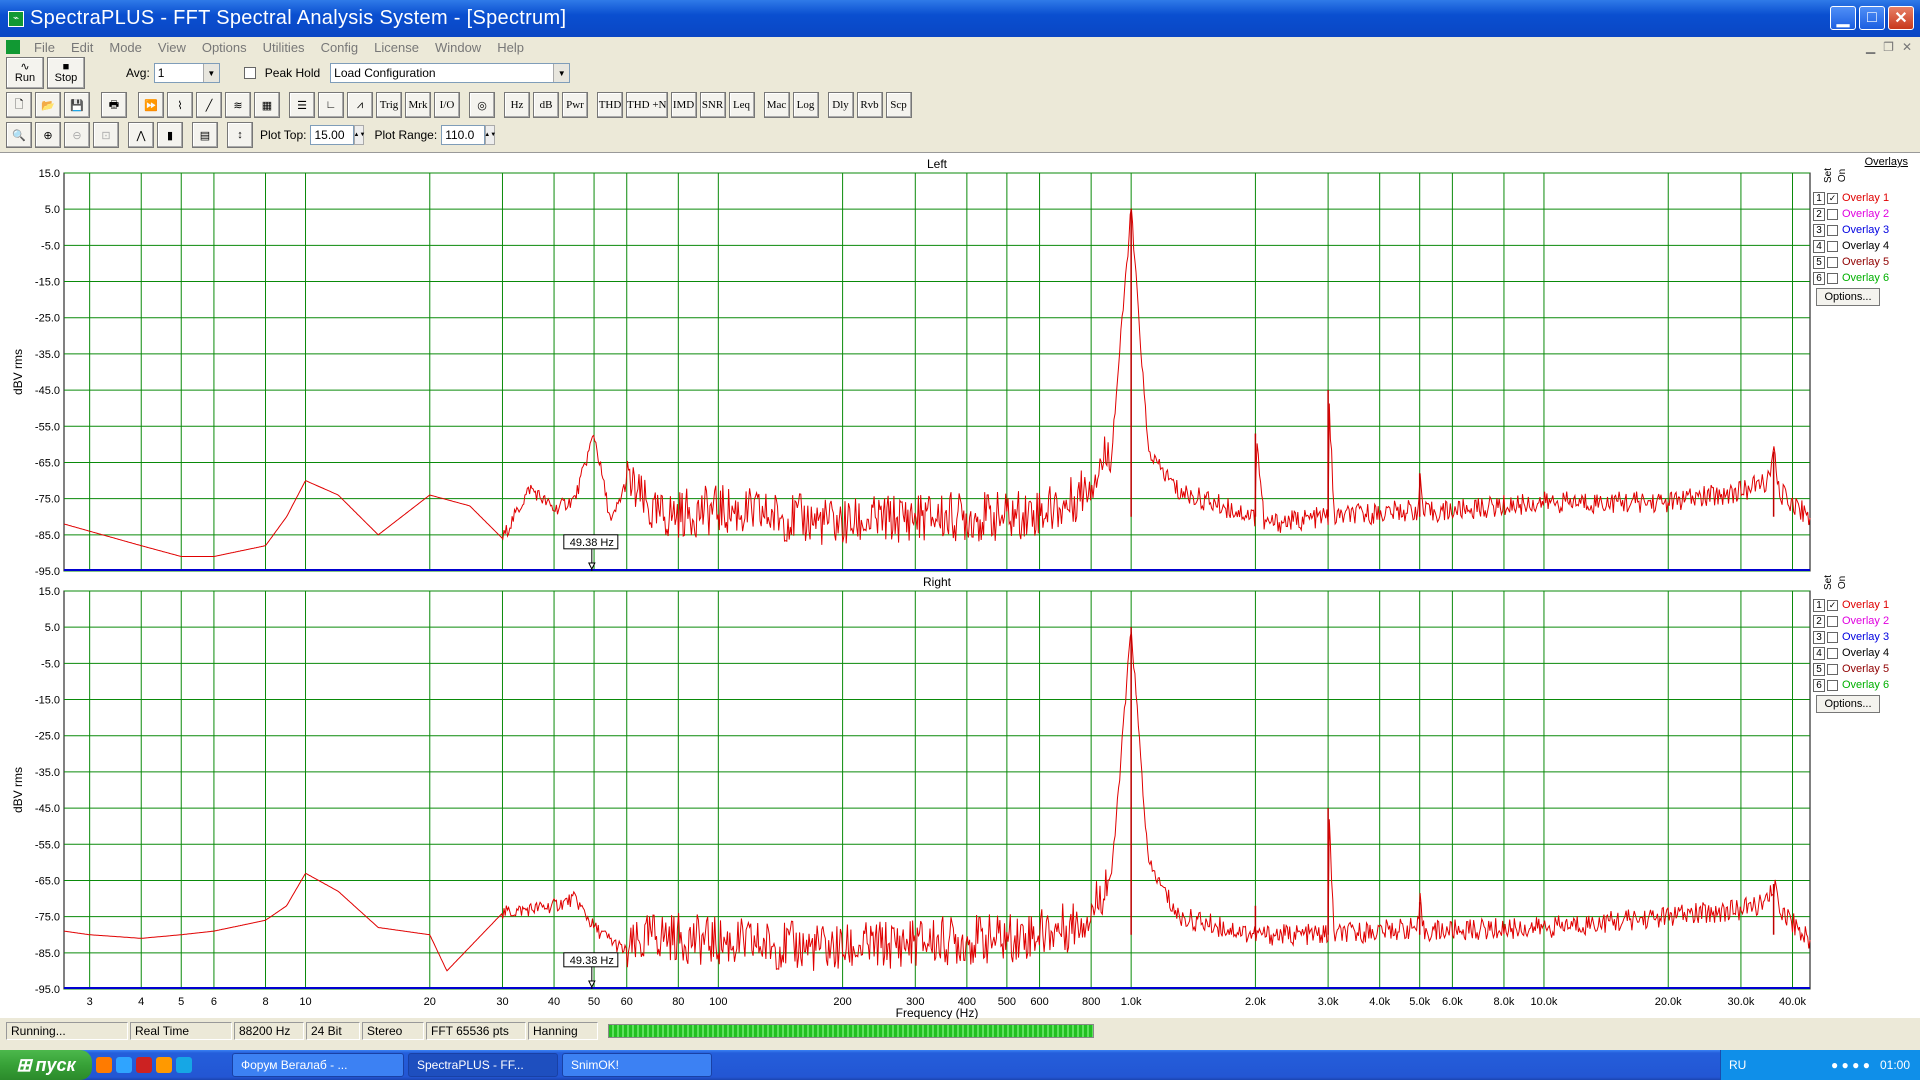  What do you see at coordinates (1843, 18) in the screenshot?
I see `minimize-button: ▁` at bounding box center [1843, 18].